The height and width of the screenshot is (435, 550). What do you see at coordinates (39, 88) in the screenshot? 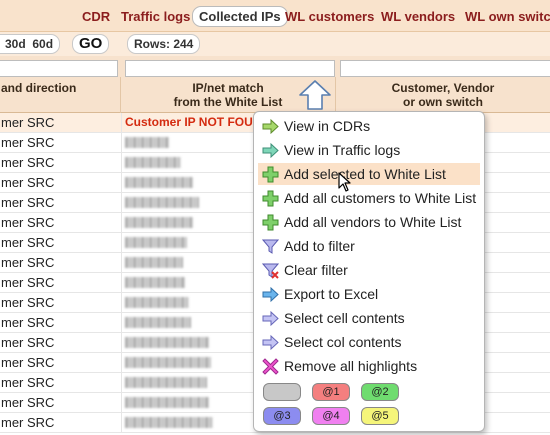
I see `column-header-direction-label: and direction` at bounding box center [39, 88].